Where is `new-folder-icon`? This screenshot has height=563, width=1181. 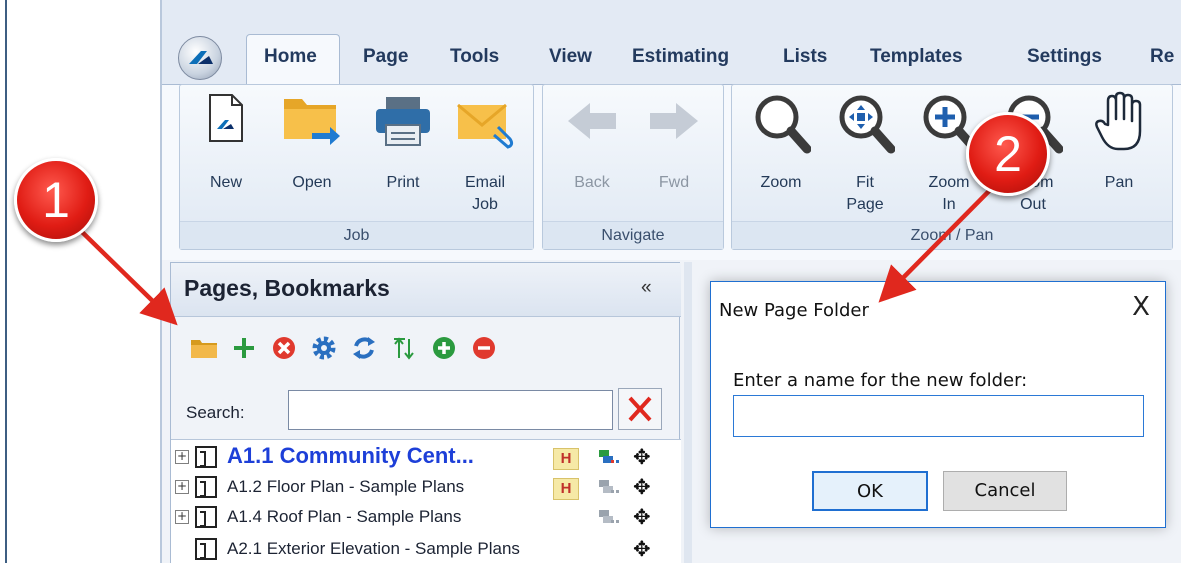
new-folder-icon is located at coordinates (204, 348).